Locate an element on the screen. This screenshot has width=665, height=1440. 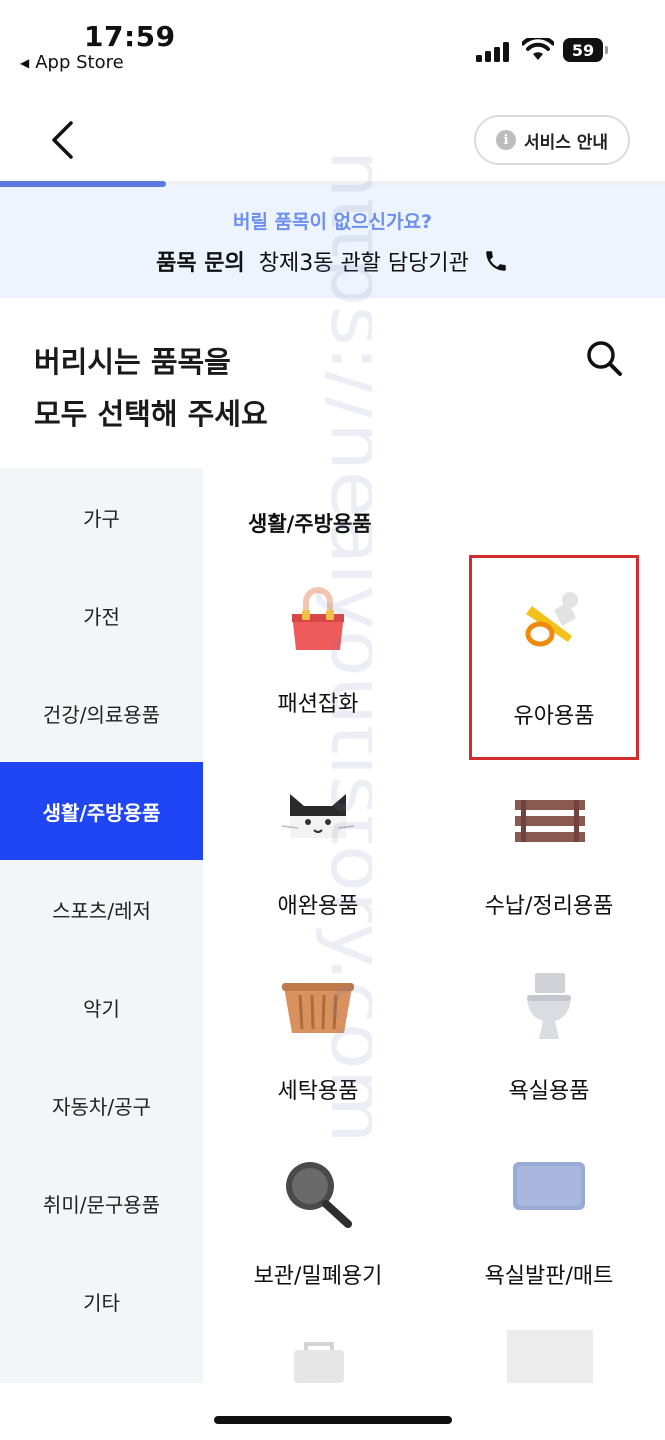
banner-question: 버릴 품목이 없으신가요? is located at coordinates (332, 222).